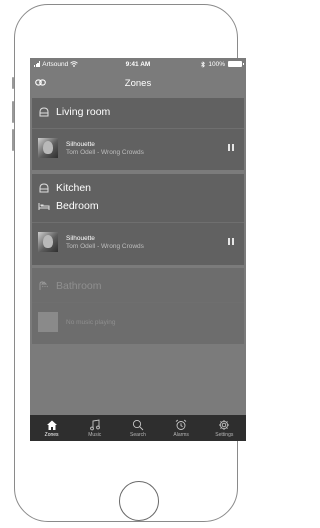  Describe the element at coordinates (181, 424) in the screenshot. I see `alarm-clock-icon` at that location.